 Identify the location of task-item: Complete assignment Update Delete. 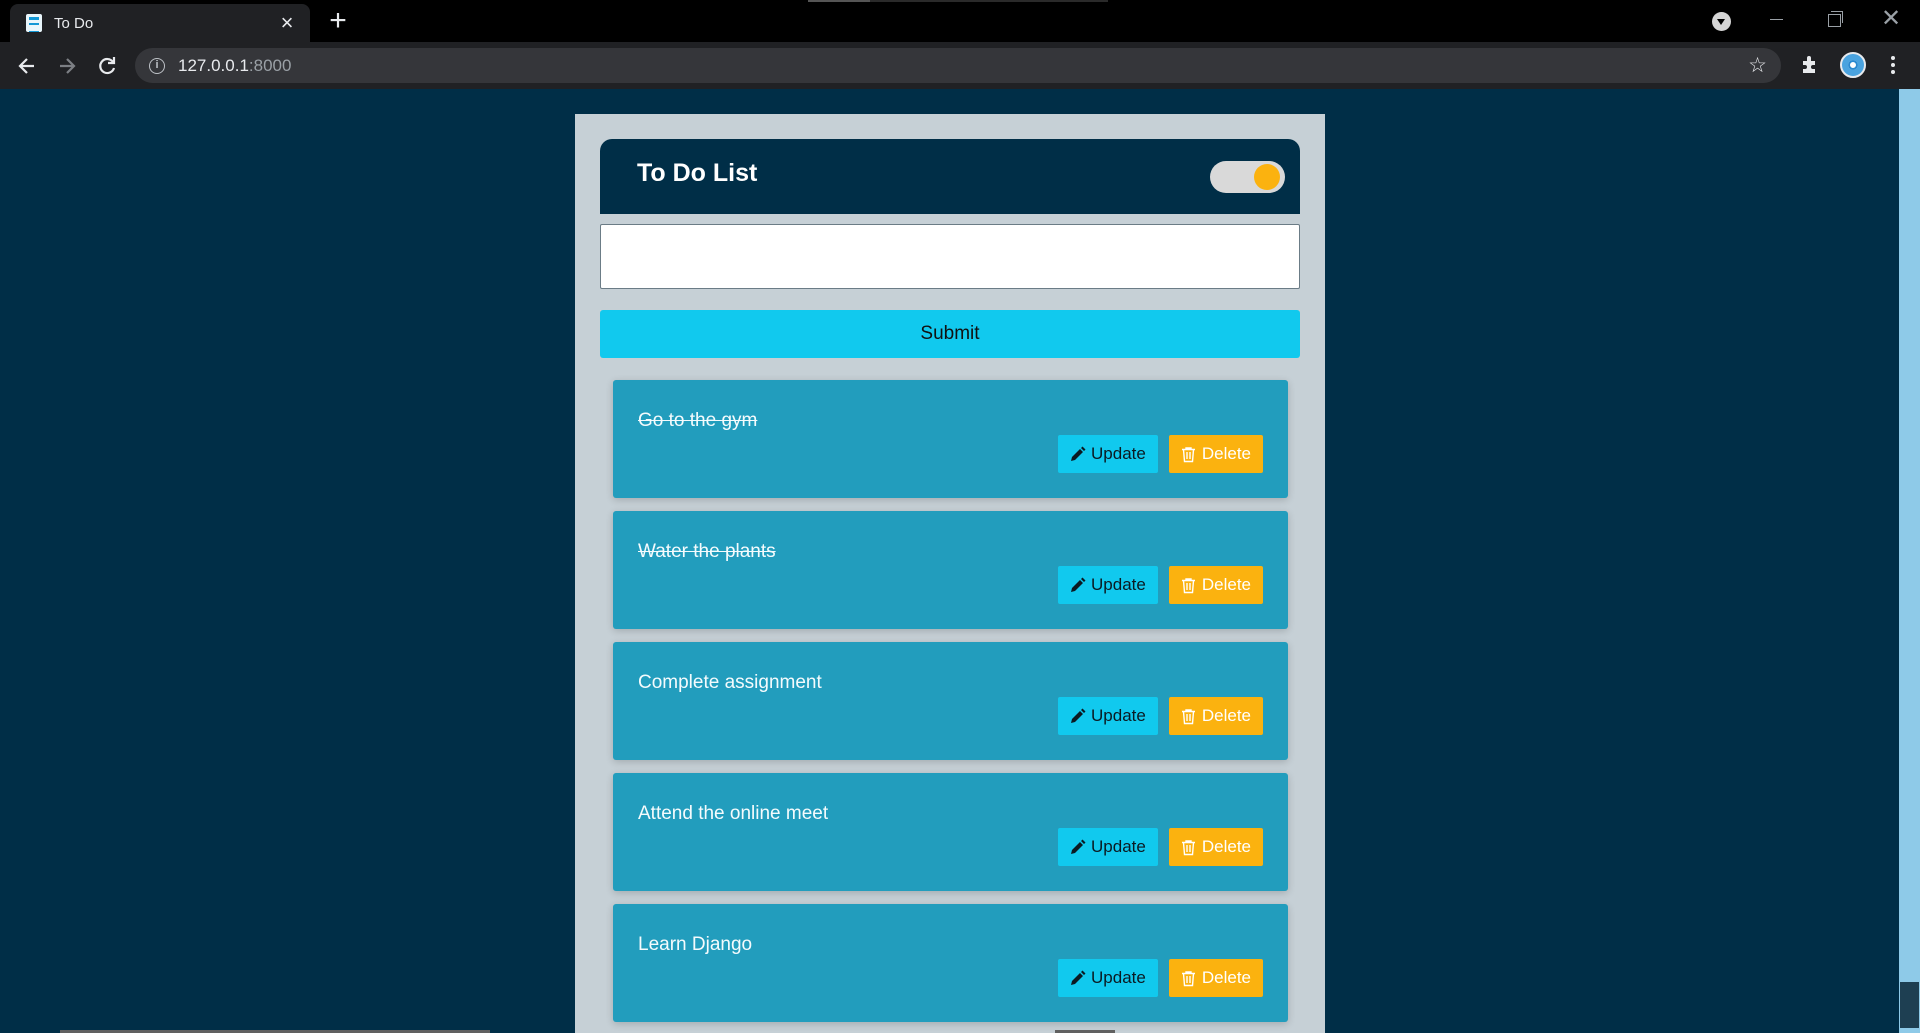
(950, 701).